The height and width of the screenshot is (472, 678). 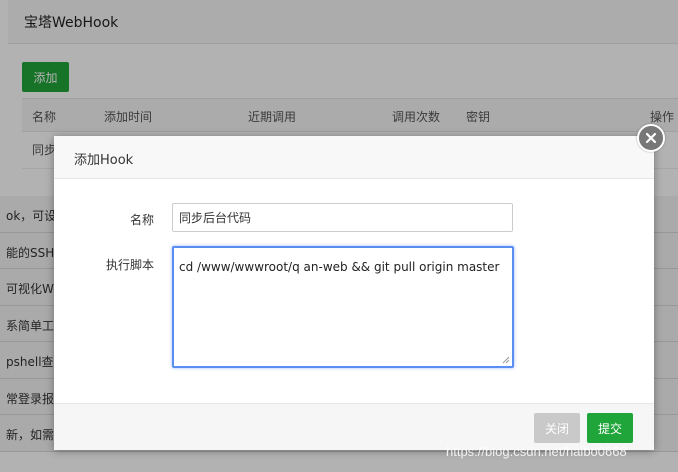 I want to click on dialog-footer: 关闭 提交, so click(x=354, y=426).